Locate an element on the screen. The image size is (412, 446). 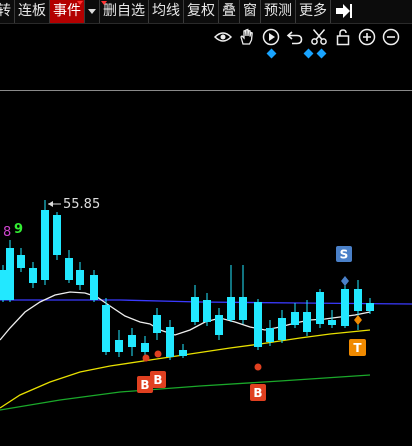
svg-text: T is located at coordinates (357, 348).